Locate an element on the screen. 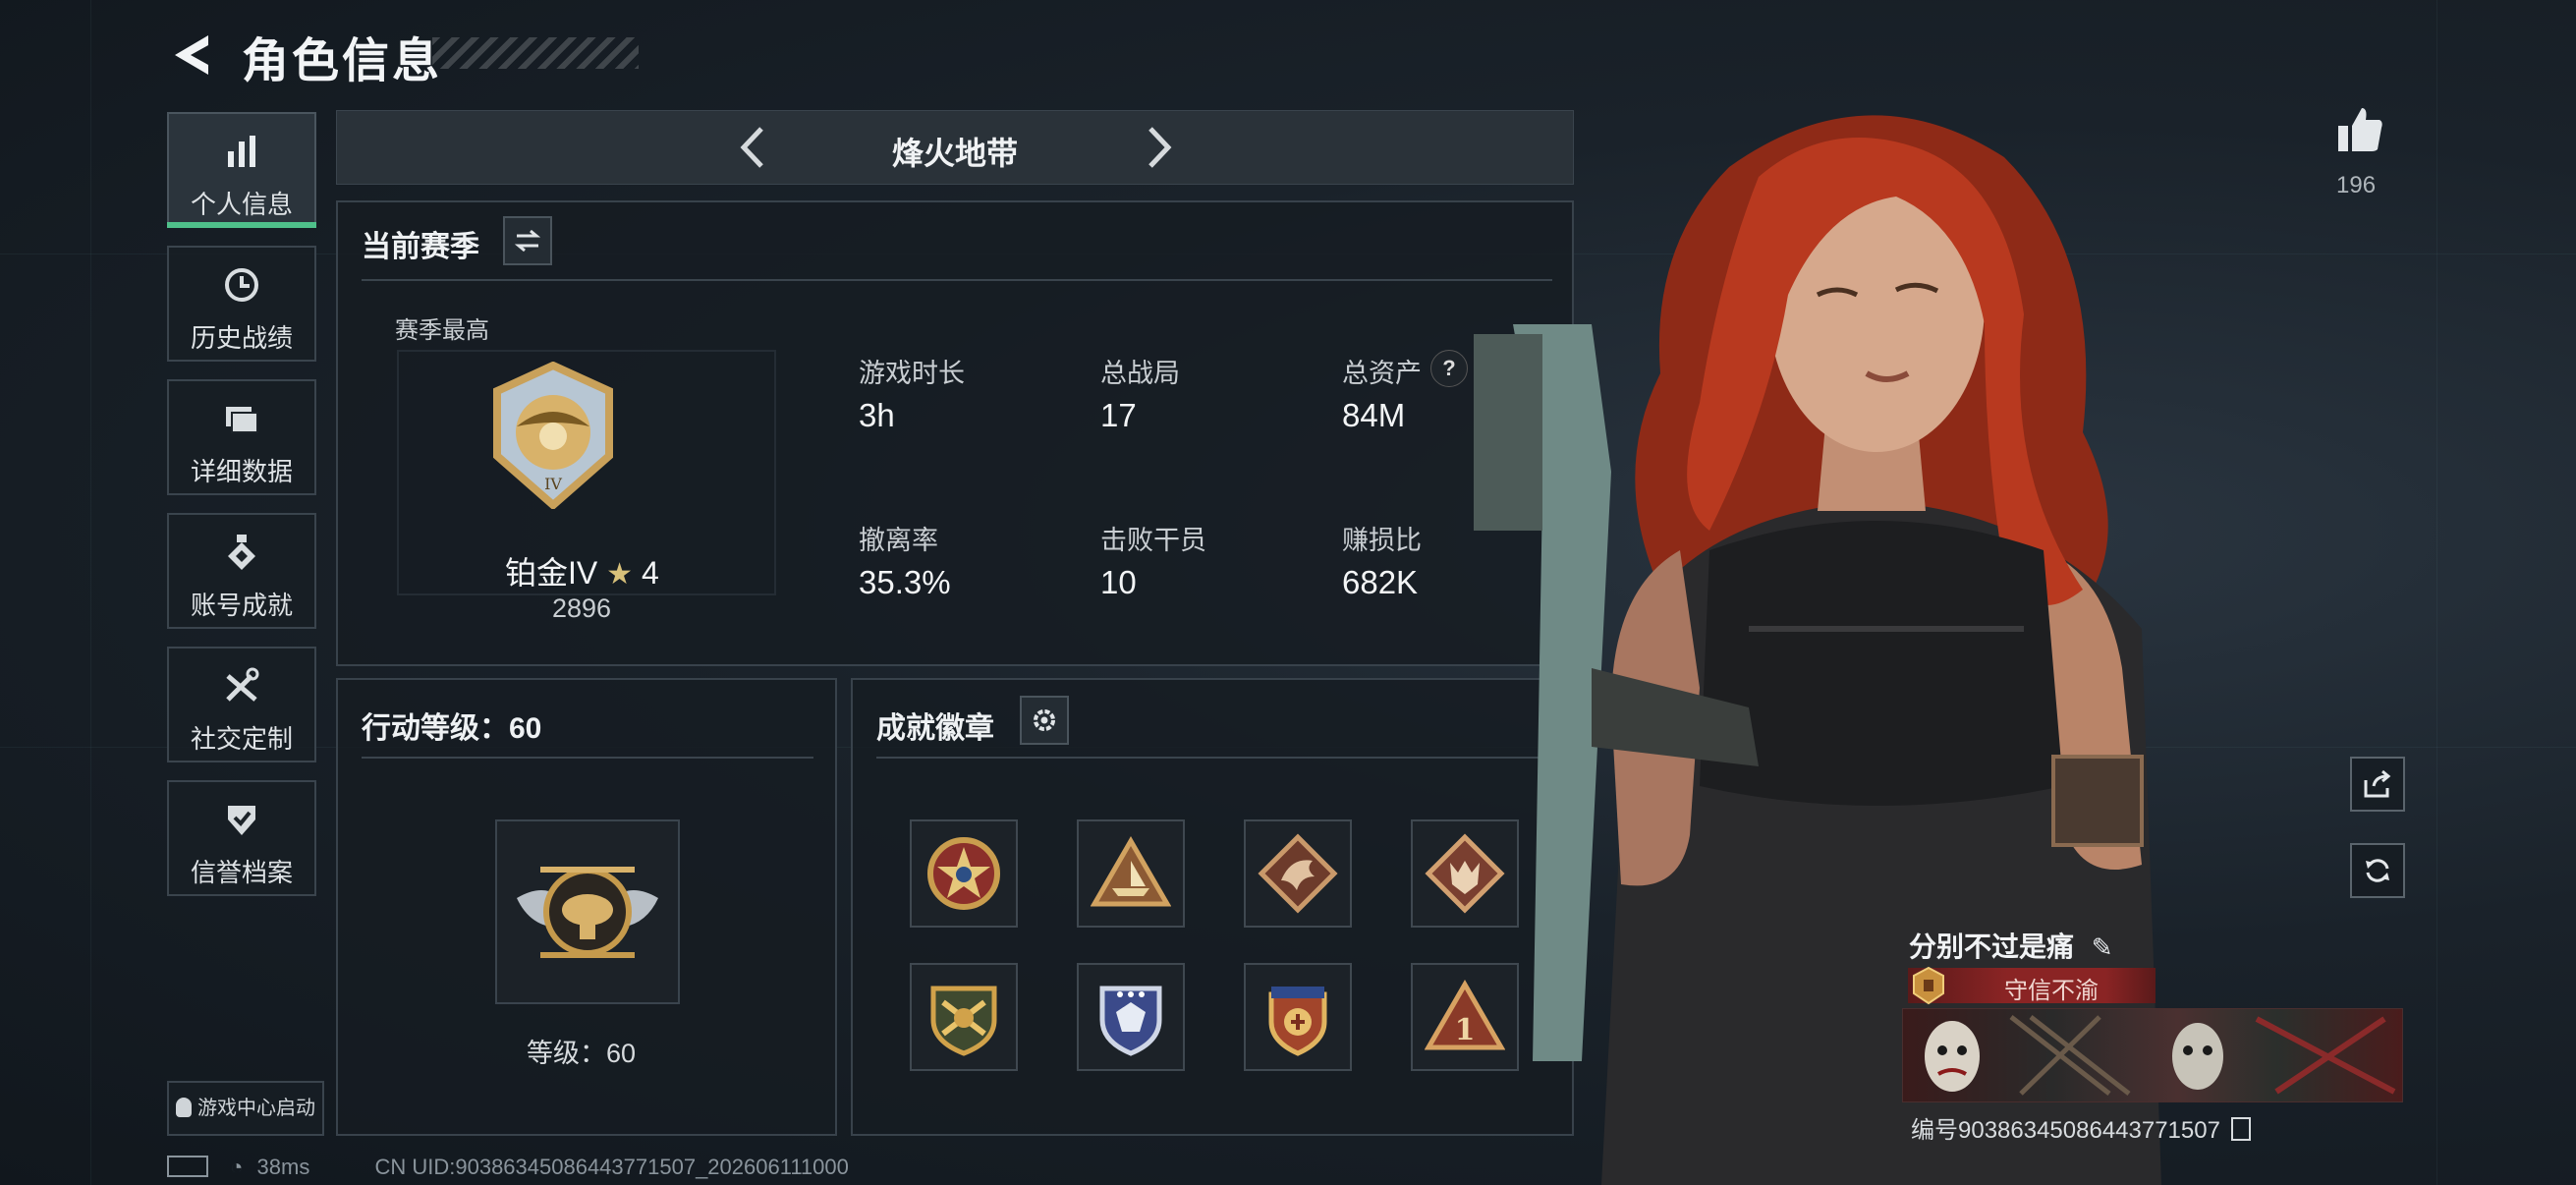  season-title: 当前赛季 is located at coordinates (420, 247).